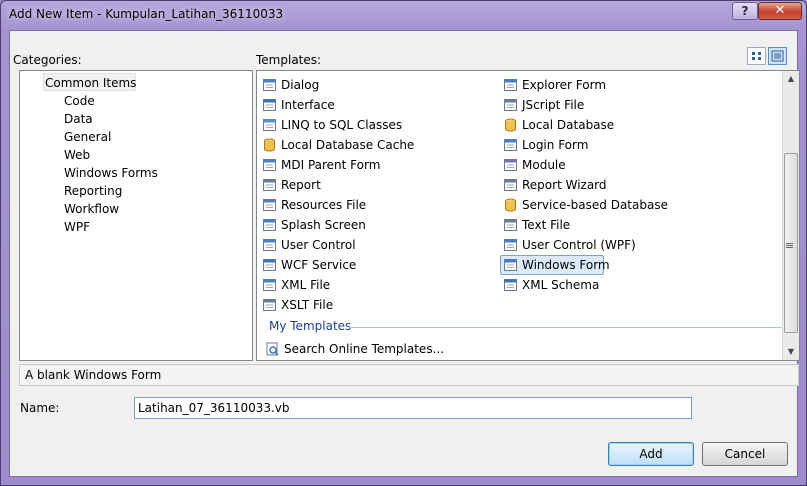 This screenshot has height=486, width=807. What do you see at coordinates (318, 245) in the screenshot?
I see `template-item-label: User Control` at bounding box center [318, 245].